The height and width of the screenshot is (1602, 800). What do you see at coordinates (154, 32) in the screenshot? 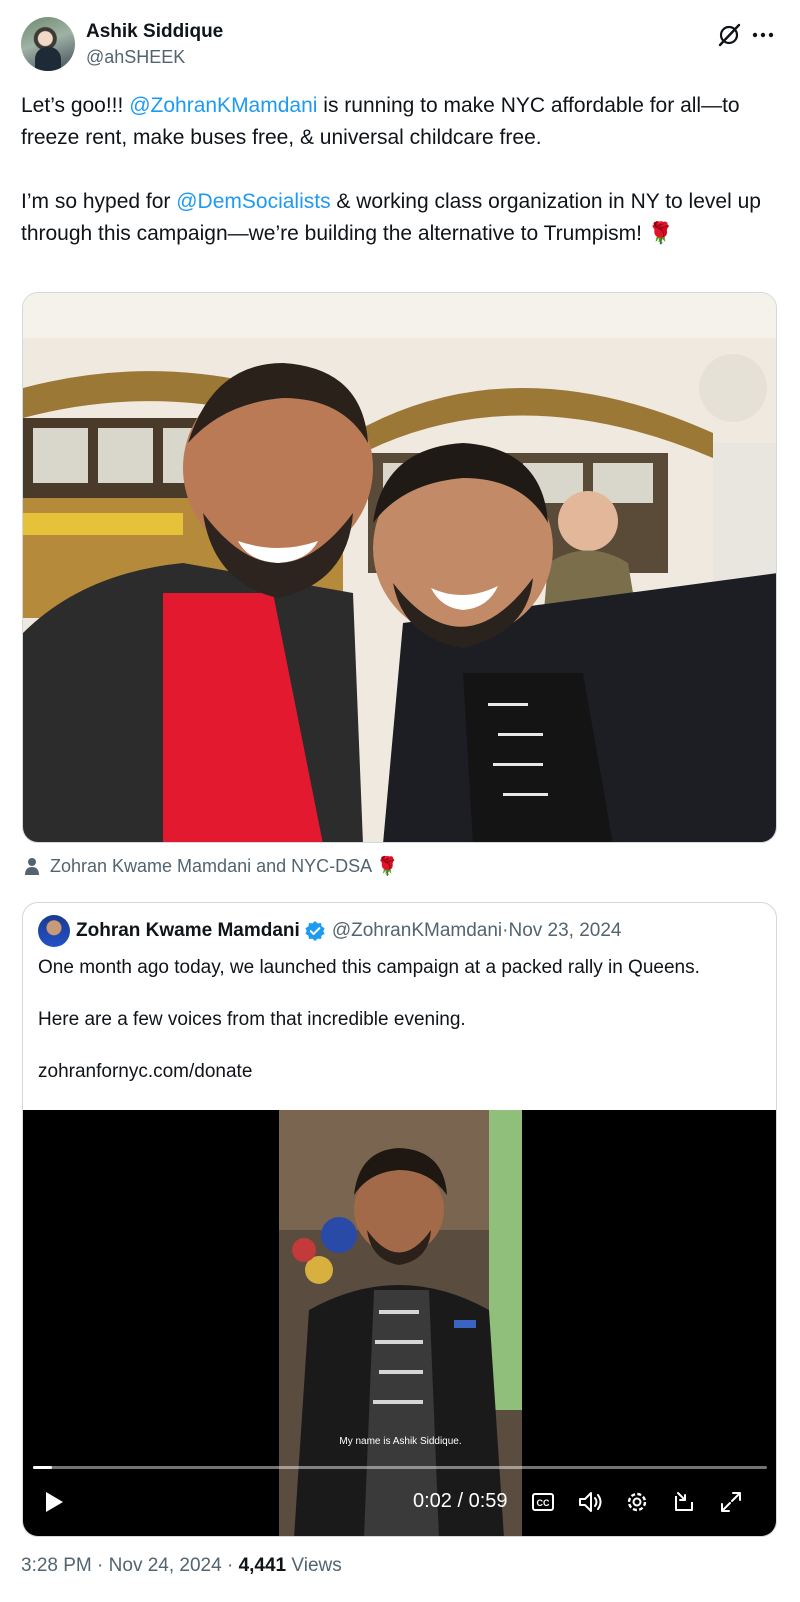
I see `author-name: Ashik Siddique` at bounding box center [154, 32].